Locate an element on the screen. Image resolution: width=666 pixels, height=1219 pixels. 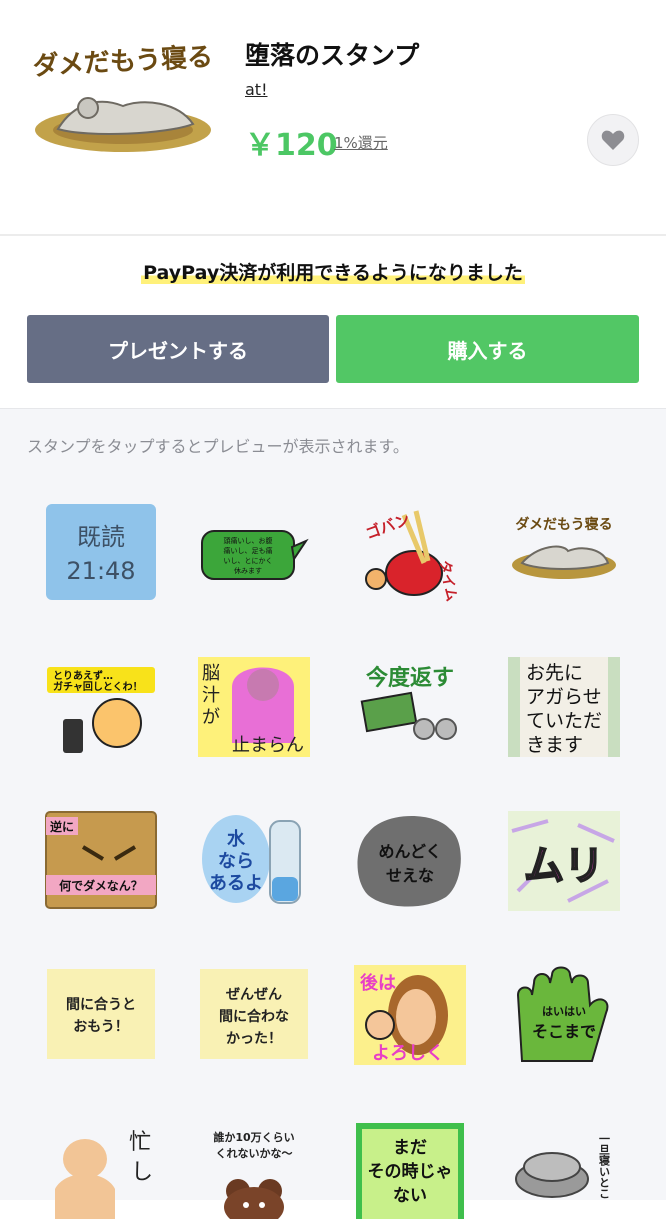
sticker-mada: まだ その時じゃ ない is located at coordinates (410, 1169).